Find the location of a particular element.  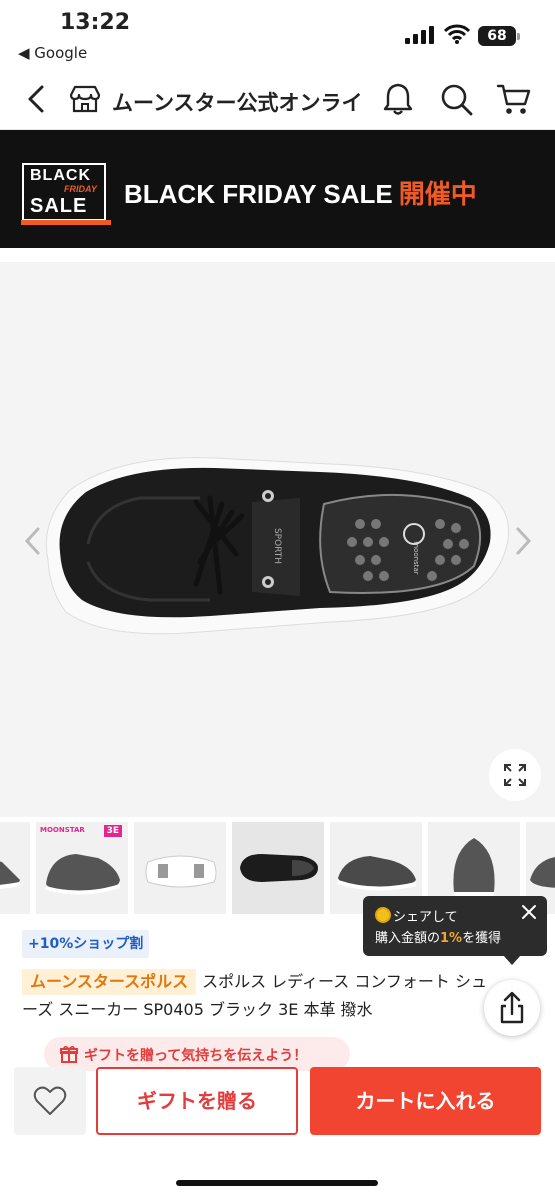

store-icon is located at coordinates (85, 99).